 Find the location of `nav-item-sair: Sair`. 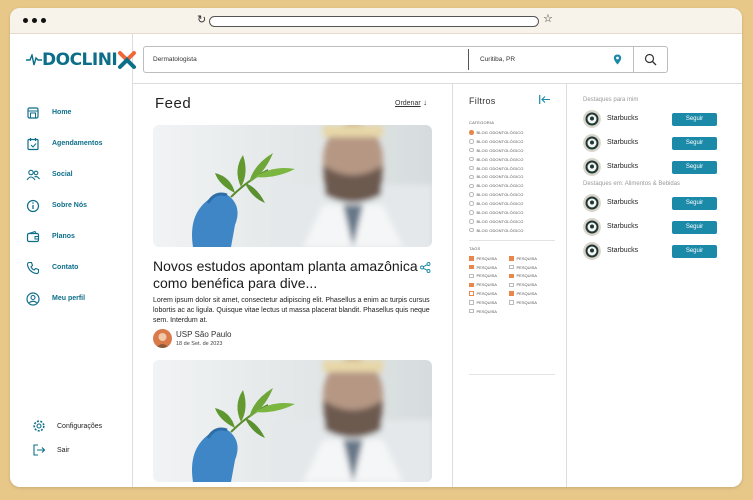

nav-item-sair: Sair is located at coordinates (67, 450).